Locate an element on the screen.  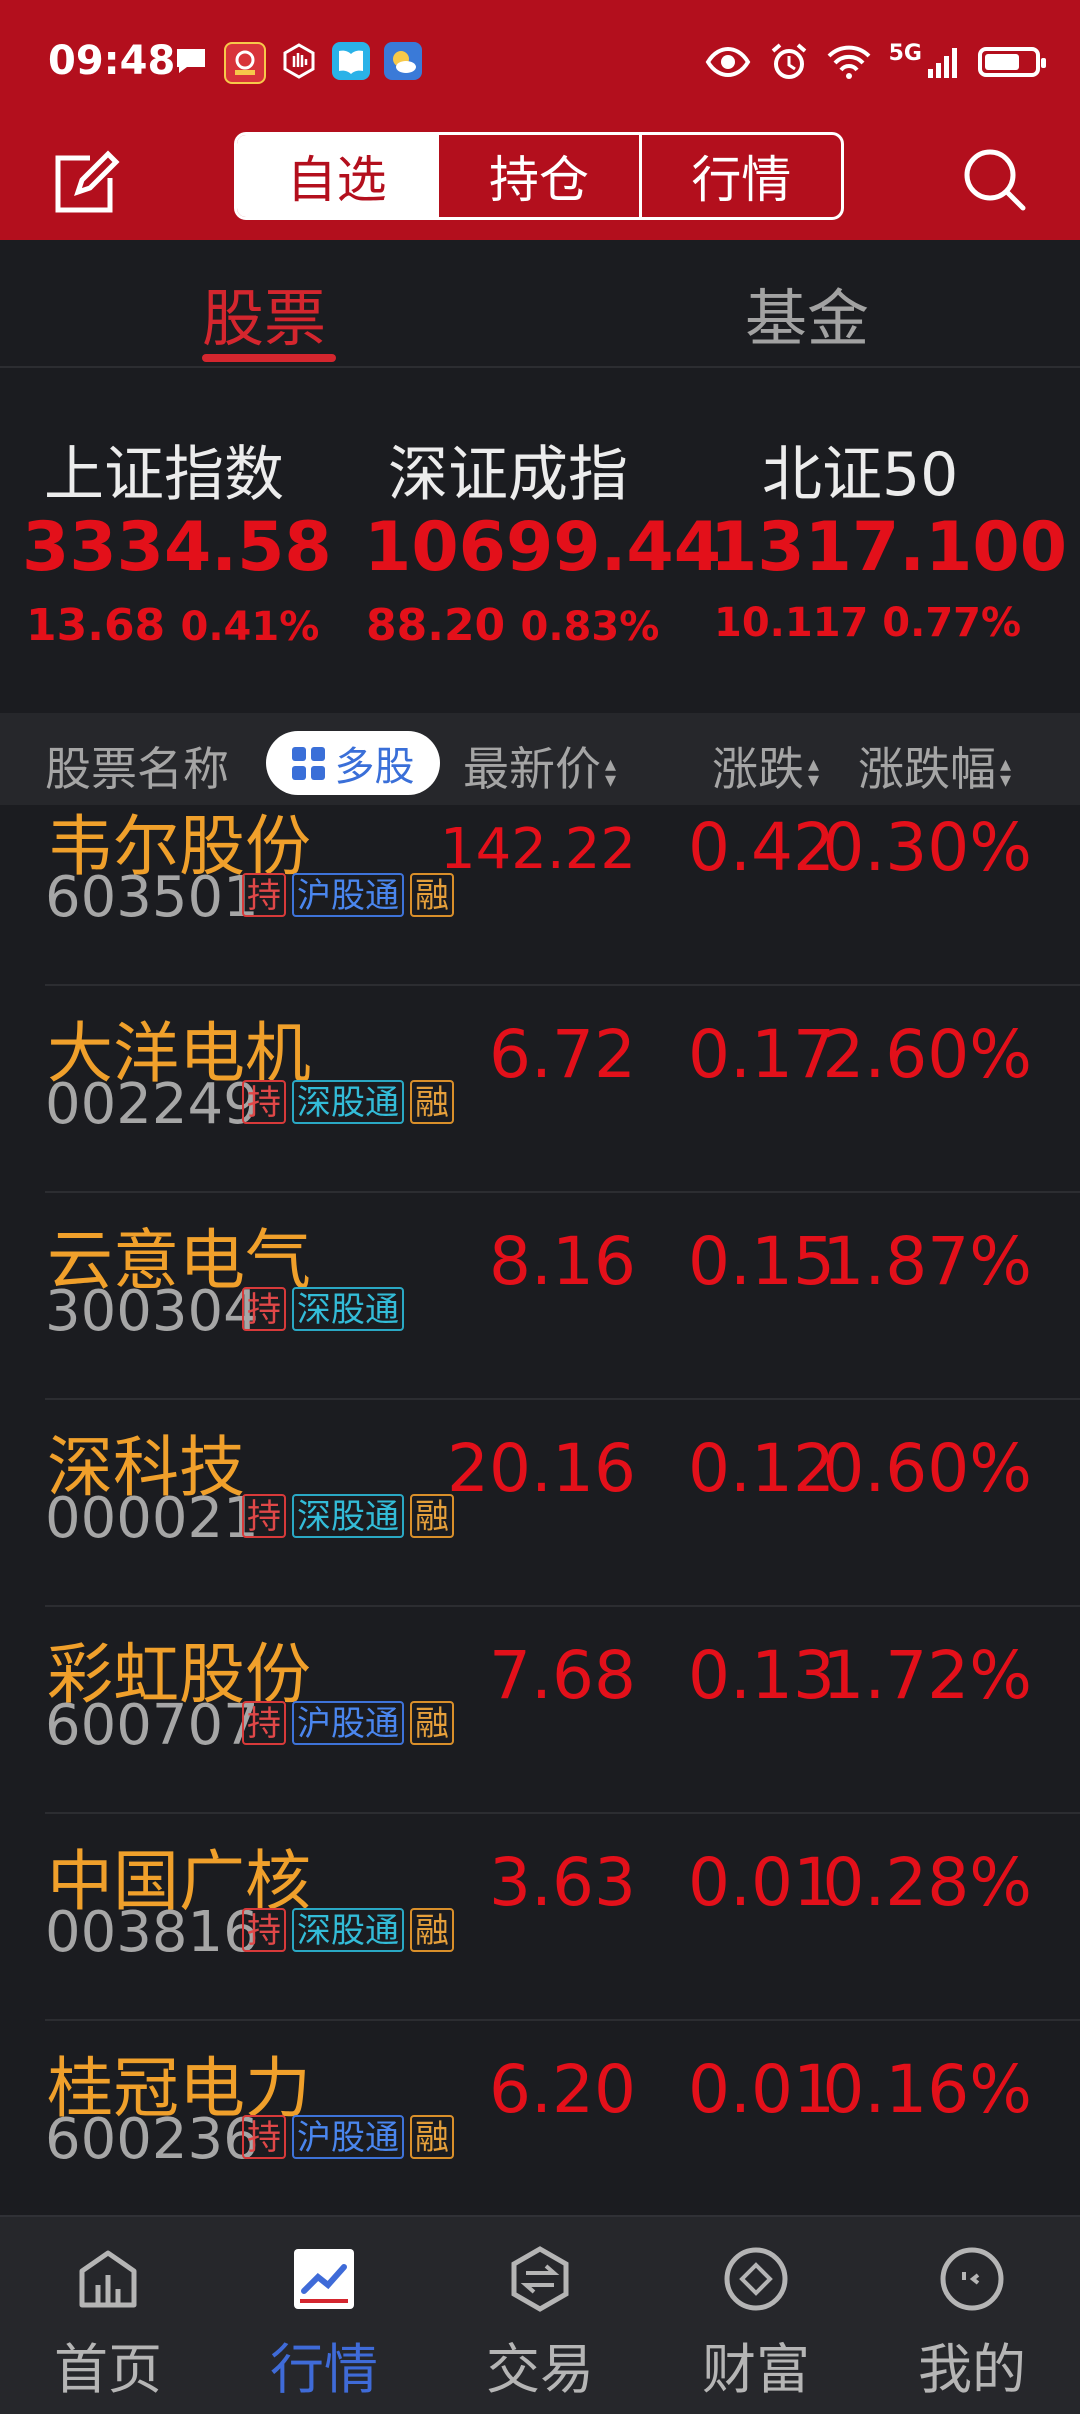
column-latest-price: 最新价 ▴ ▾ is located at coordinates (539, 766).